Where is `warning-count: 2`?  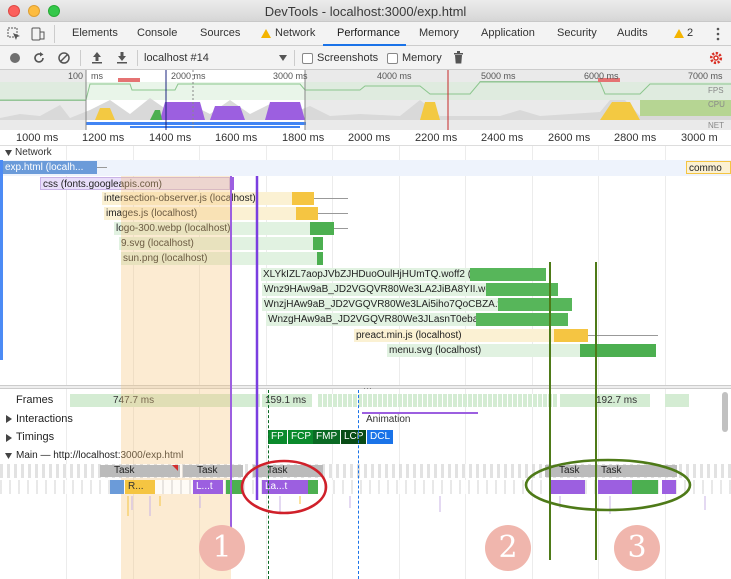
warning-count: 2 is located at coordinates (690, 33).